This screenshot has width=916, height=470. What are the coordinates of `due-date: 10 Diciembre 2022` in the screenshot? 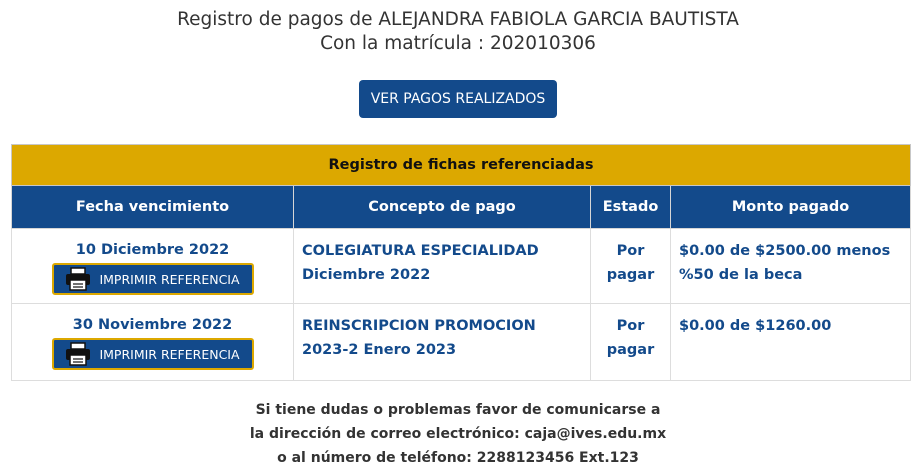 It's located at (152, 250).